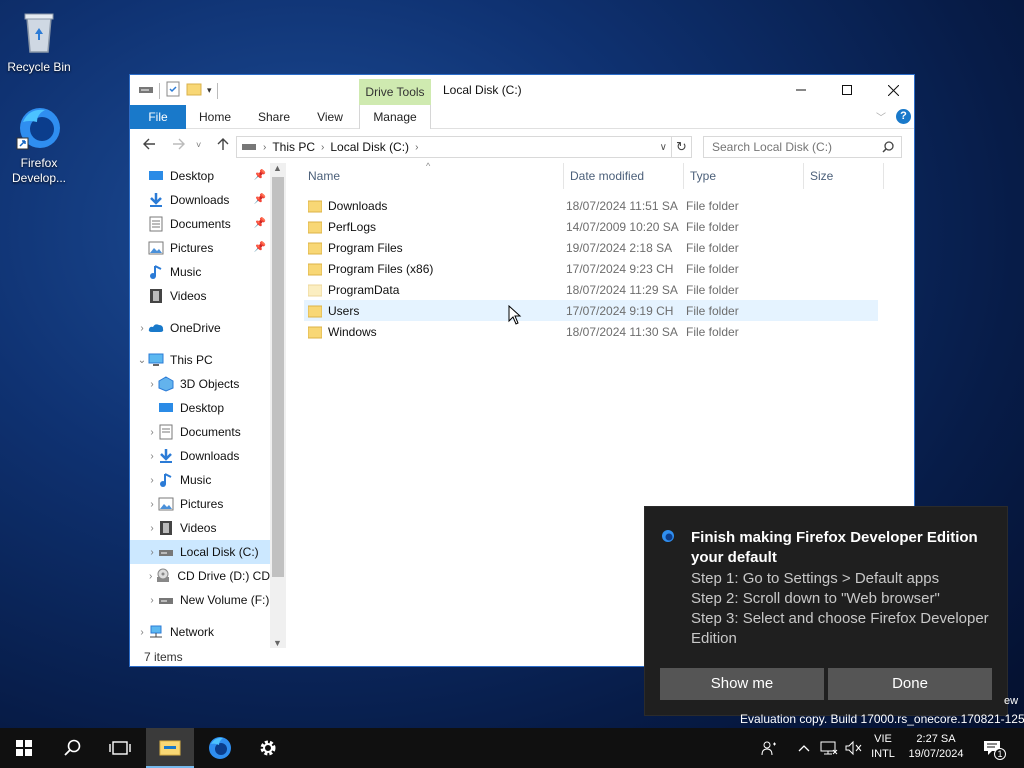 This screenshot has width=1024, height=768. Describe the element at coordinates (742, 684) in the screenshot. I see `show-me-button: Show me` at that location.